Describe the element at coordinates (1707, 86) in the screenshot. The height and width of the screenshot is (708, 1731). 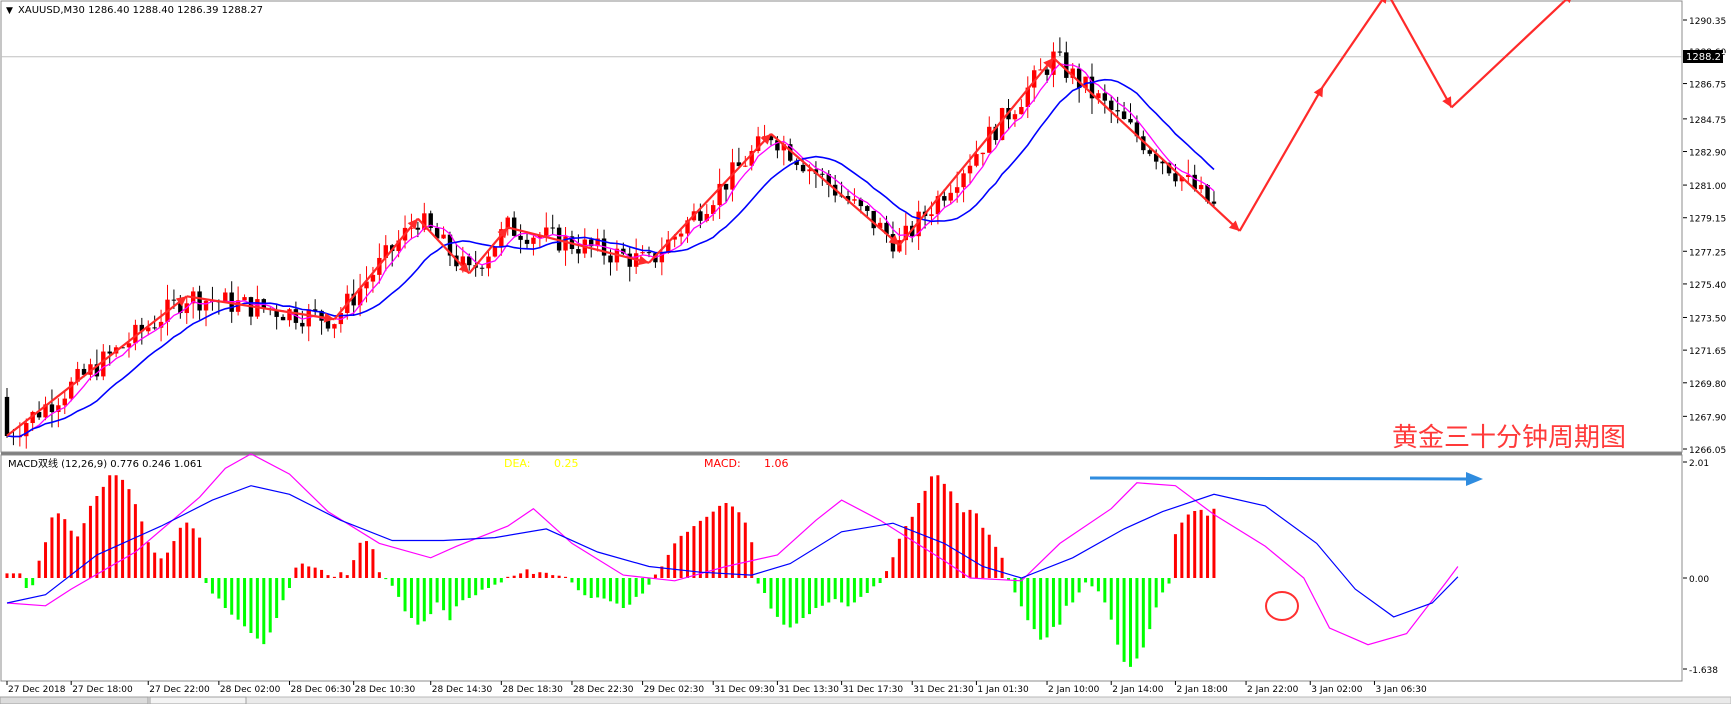
I see `y-tick-label: 1286.75` at that location.